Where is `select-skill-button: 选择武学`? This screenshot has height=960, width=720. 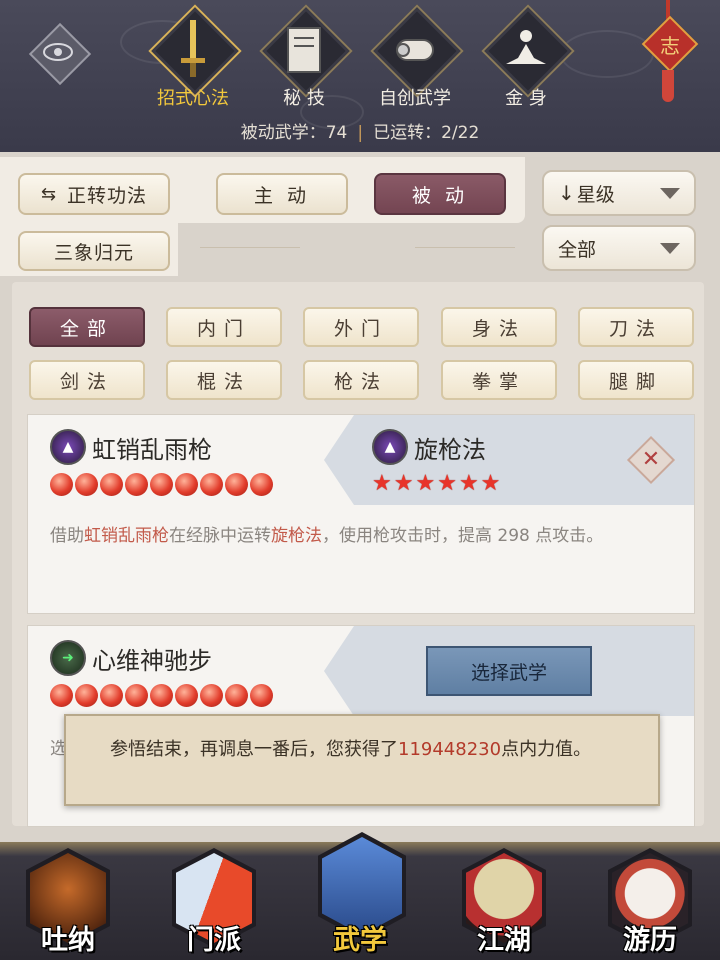
select-skill-button: 选择武学 is located at coordinates (509, 671).